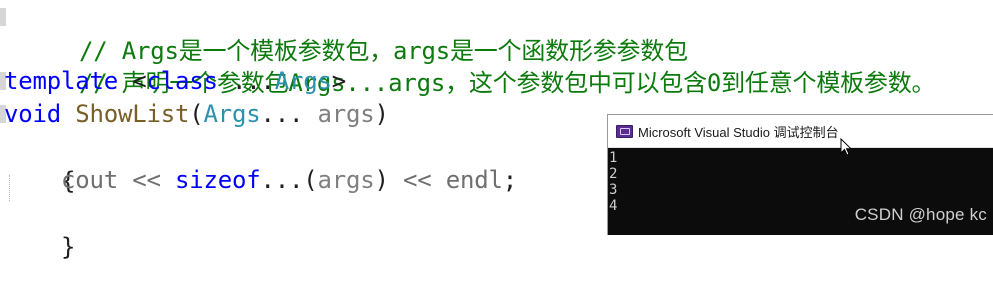 Image resolution: width=993 pixels, height=298 pixels. What do you see at coordinates (355, 32) in the screenshot?
I see `code-line-1: // Args是一个模板参数包，args是一个函数形参参数包` at bounding box center [355, 32].